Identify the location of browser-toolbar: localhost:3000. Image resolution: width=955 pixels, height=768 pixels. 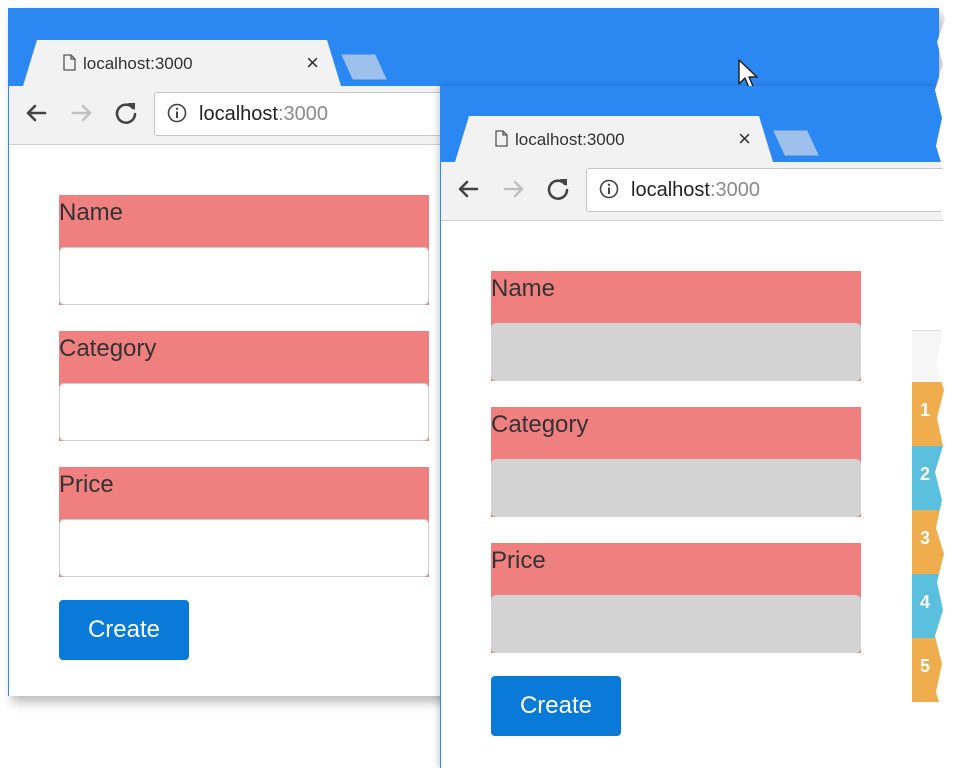
(698, 191).